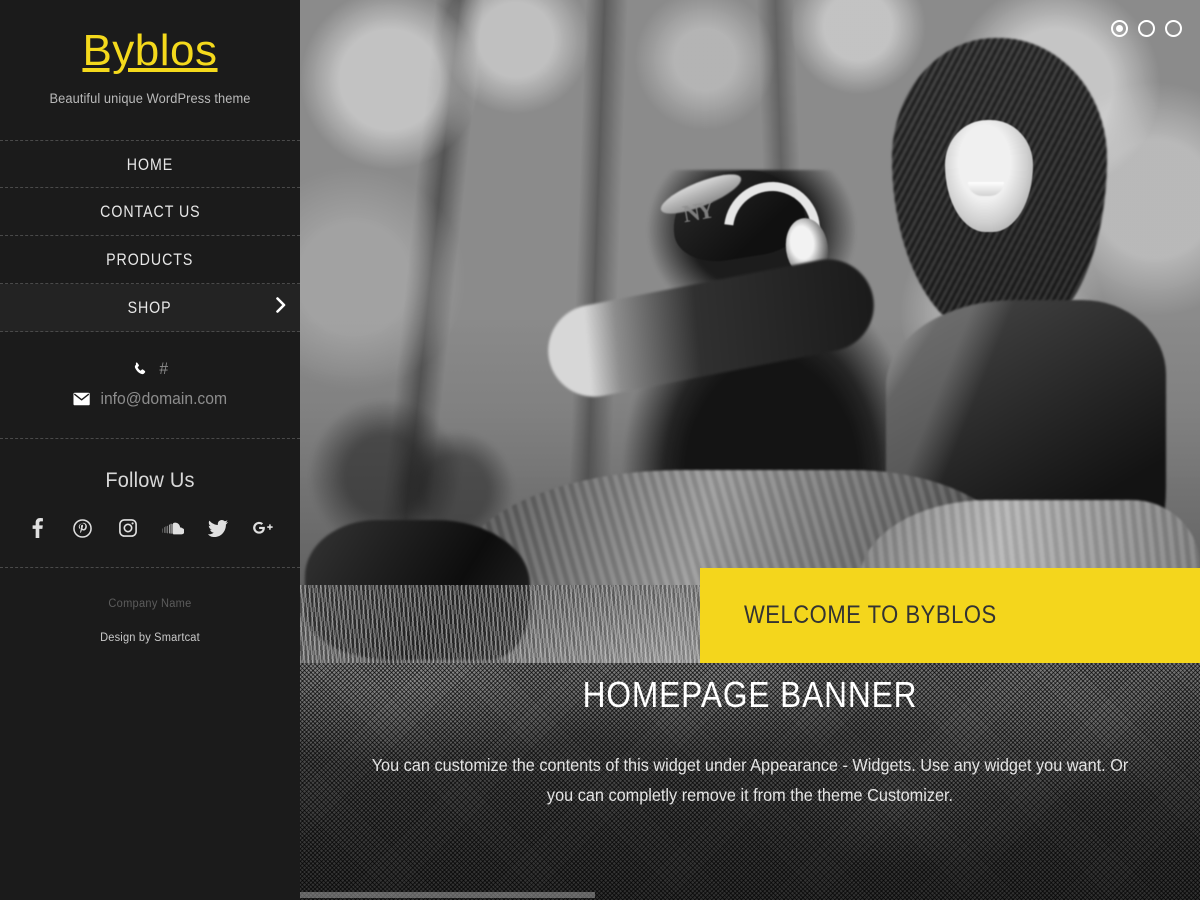 The image size is (1200, 900). What do you see at coordinates (218, 528) in the screenshot?
I see `twitter-icon` at bounding box center [218, 528].